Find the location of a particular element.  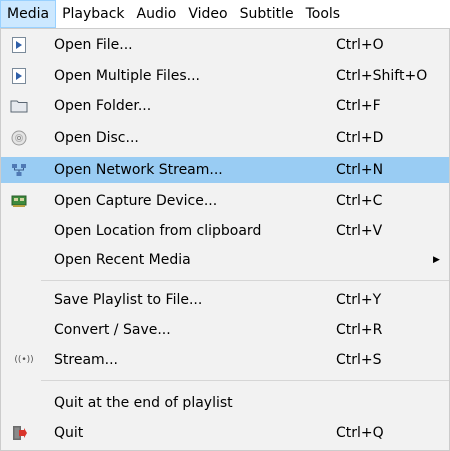

submenu-arrow-icon: ▶ is located at coordinates (436, 260).